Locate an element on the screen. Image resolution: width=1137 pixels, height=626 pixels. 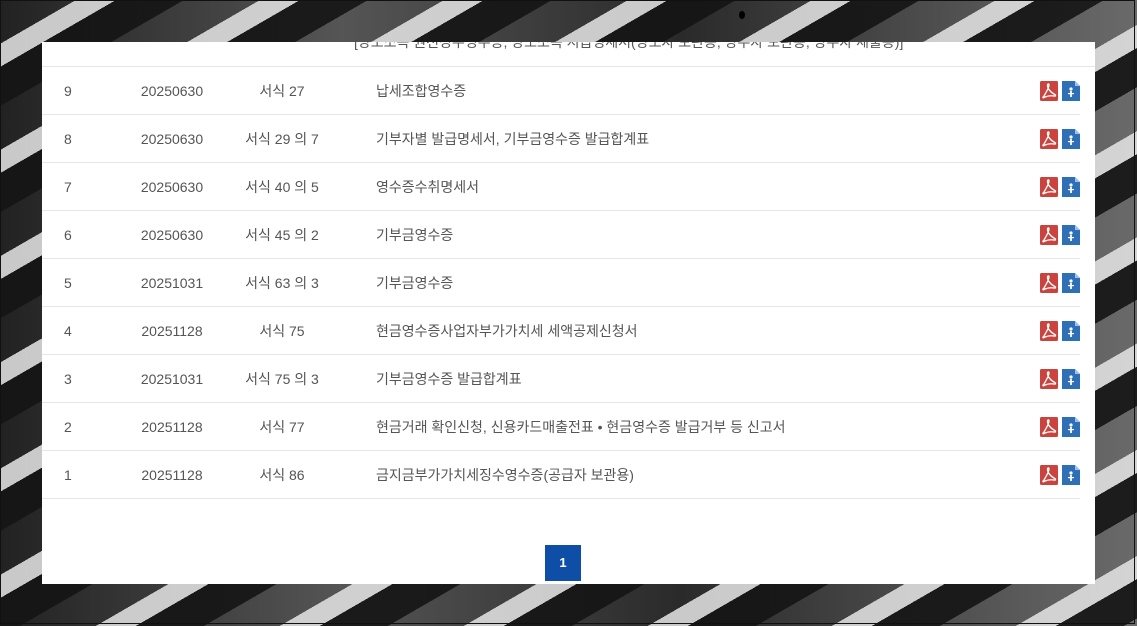
row-form-number: 서식 86 is located at coordinates (282, 474).